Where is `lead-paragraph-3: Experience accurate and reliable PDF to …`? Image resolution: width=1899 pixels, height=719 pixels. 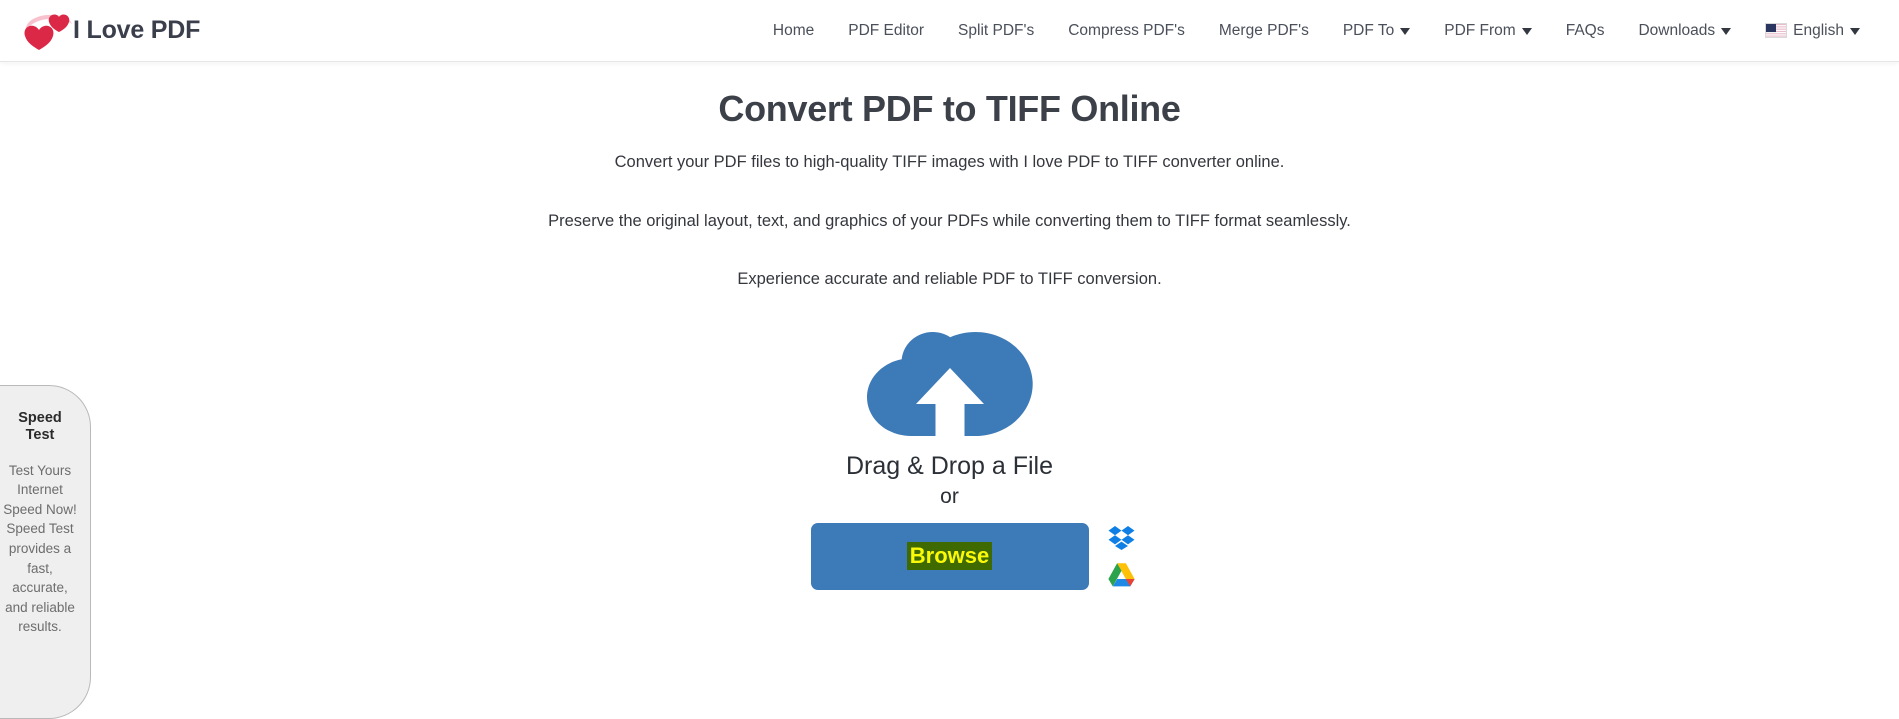
lead-paragraph-3: Experience accurate and reliable PDF to … is located at coordinates (949, 279).